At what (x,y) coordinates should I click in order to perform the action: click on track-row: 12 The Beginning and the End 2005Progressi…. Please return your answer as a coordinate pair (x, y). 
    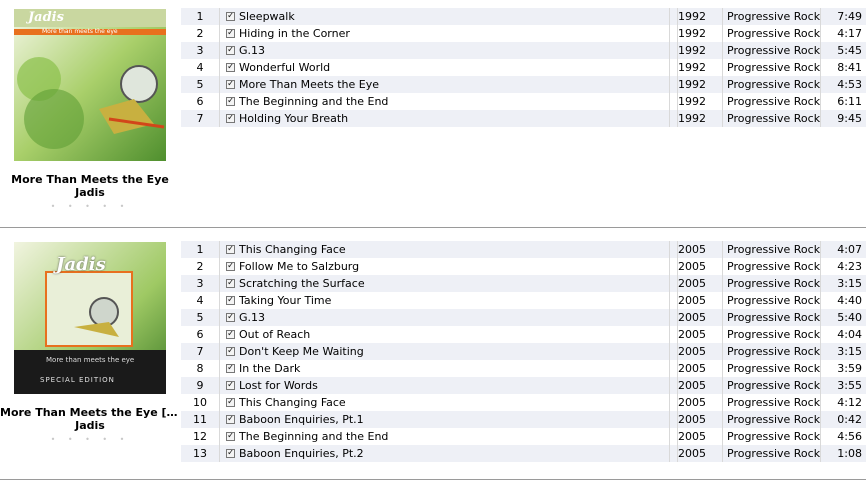
    Looking at the image, I should click on (523, 436).